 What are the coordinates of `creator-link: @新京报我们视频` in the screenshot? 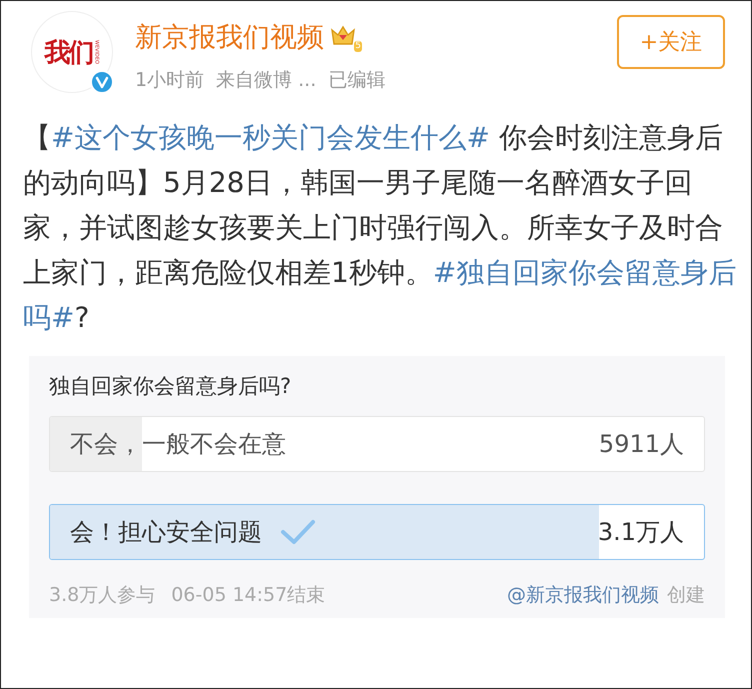 It's located at (583, 595).